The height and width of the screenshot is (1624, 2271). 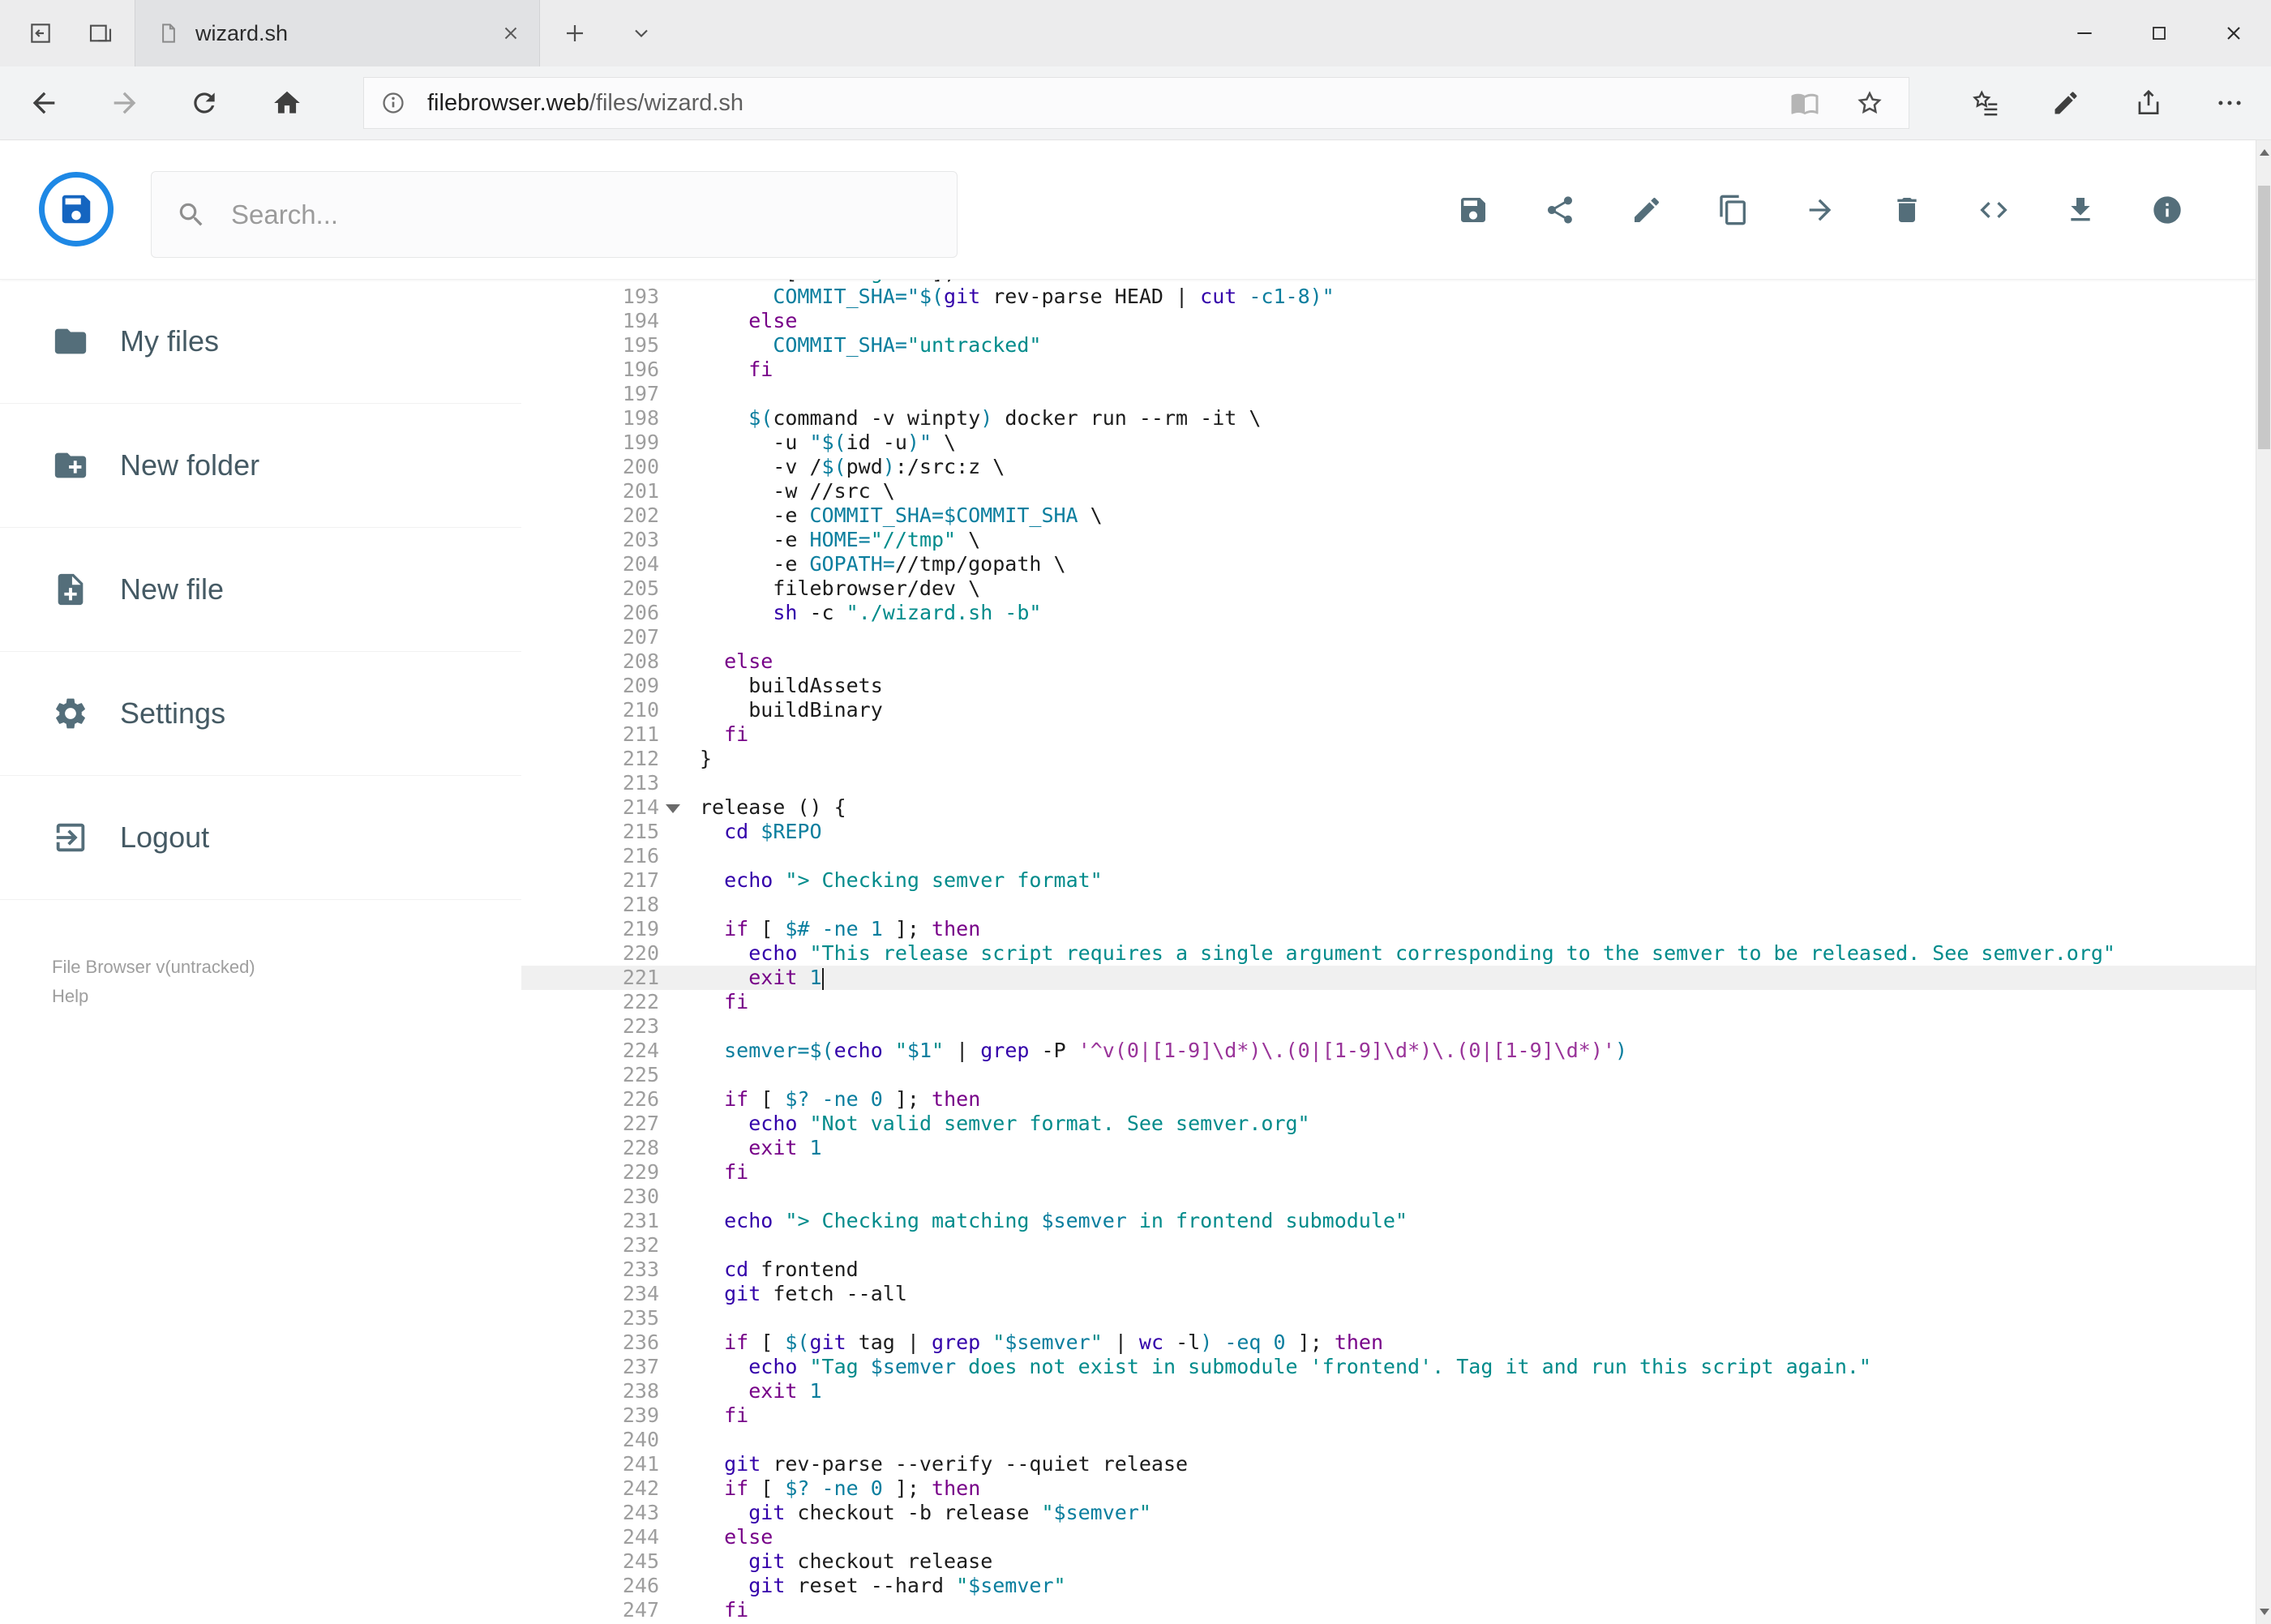 What do you see at coordinates (1388, 1172) in the screenshot?
I see `code-line: 229 fi` at bounding box center [1388, 1172].